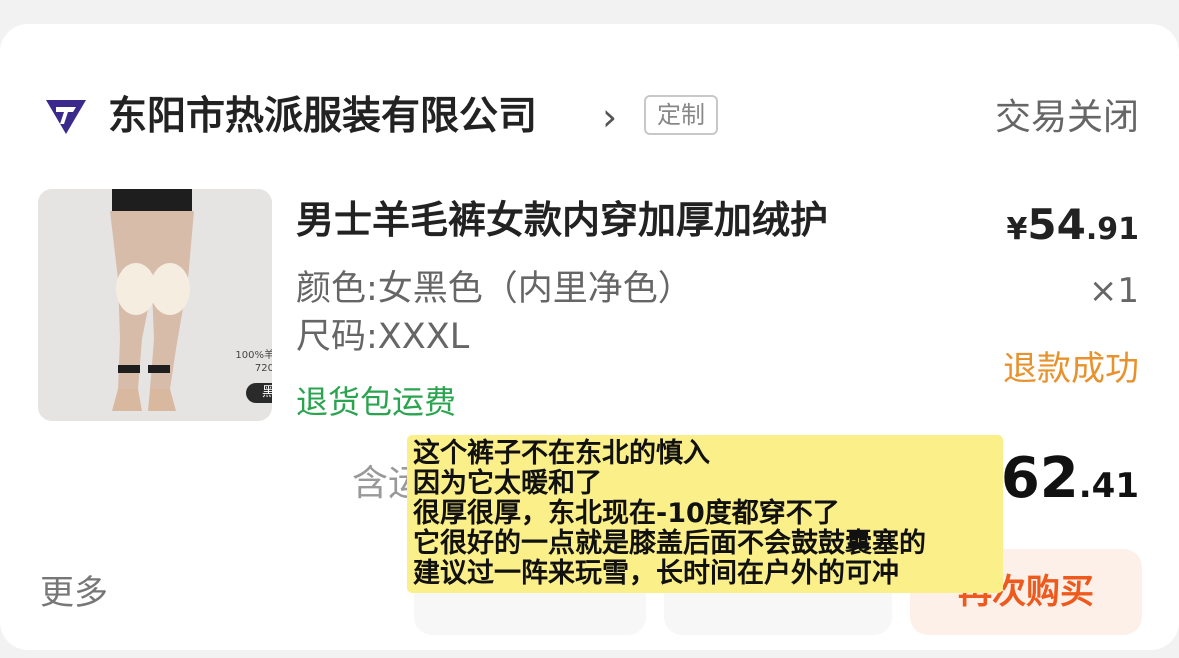 This screenshot has height=658, width=1179. I want to click on total-price-decimal: .41, so click(1108, 486).